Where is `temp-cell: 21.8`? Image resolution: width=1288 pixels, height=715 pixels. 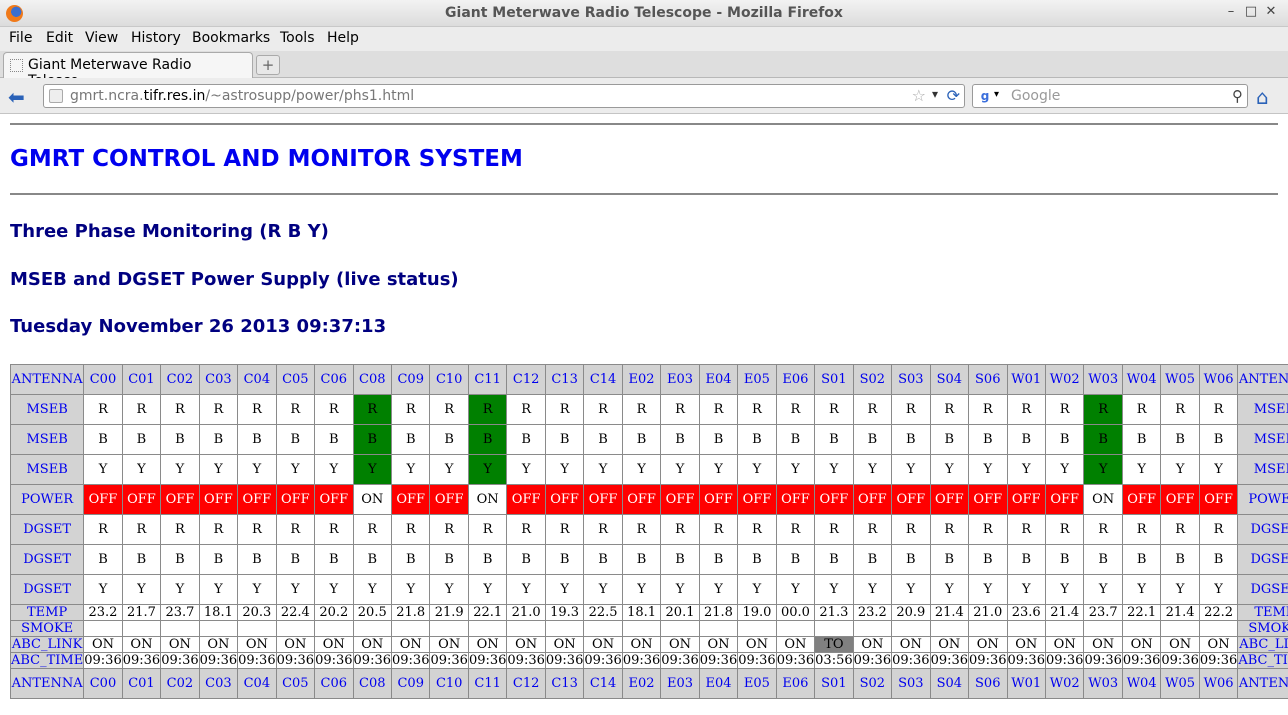
temp-cell: 21.8 is located at coordinates (410, 612).